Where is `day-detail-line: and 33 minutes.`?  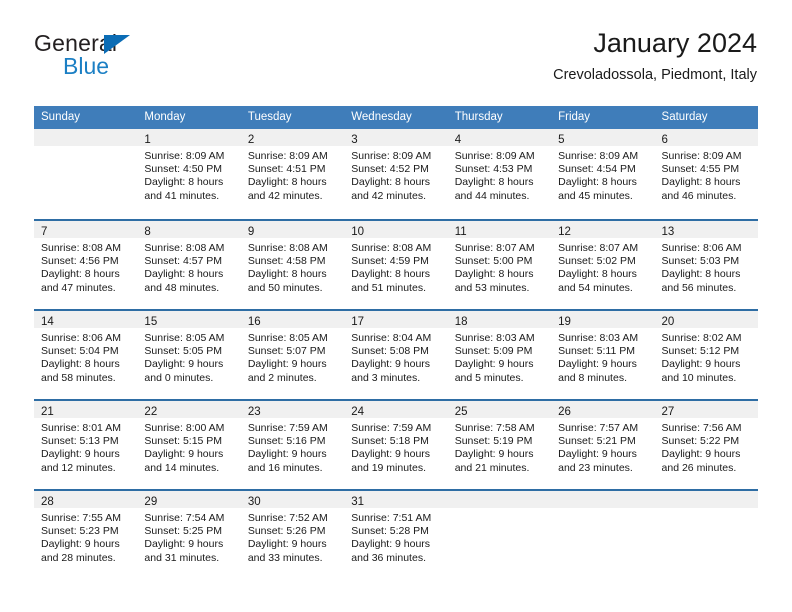 day-detail-line: and 33 minutes. is located at coordinates (285, 557).